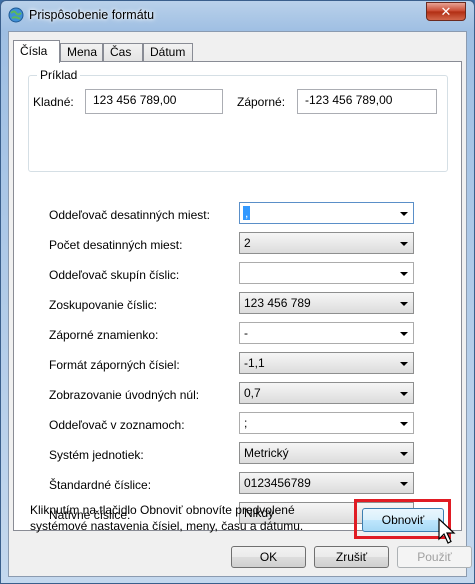 This screenshot has height=584, width=475. Describe the element at coordinates (237, 15) in the screenshot. I see `title-bar: Prispôsobenie formátu ✕` at that location.